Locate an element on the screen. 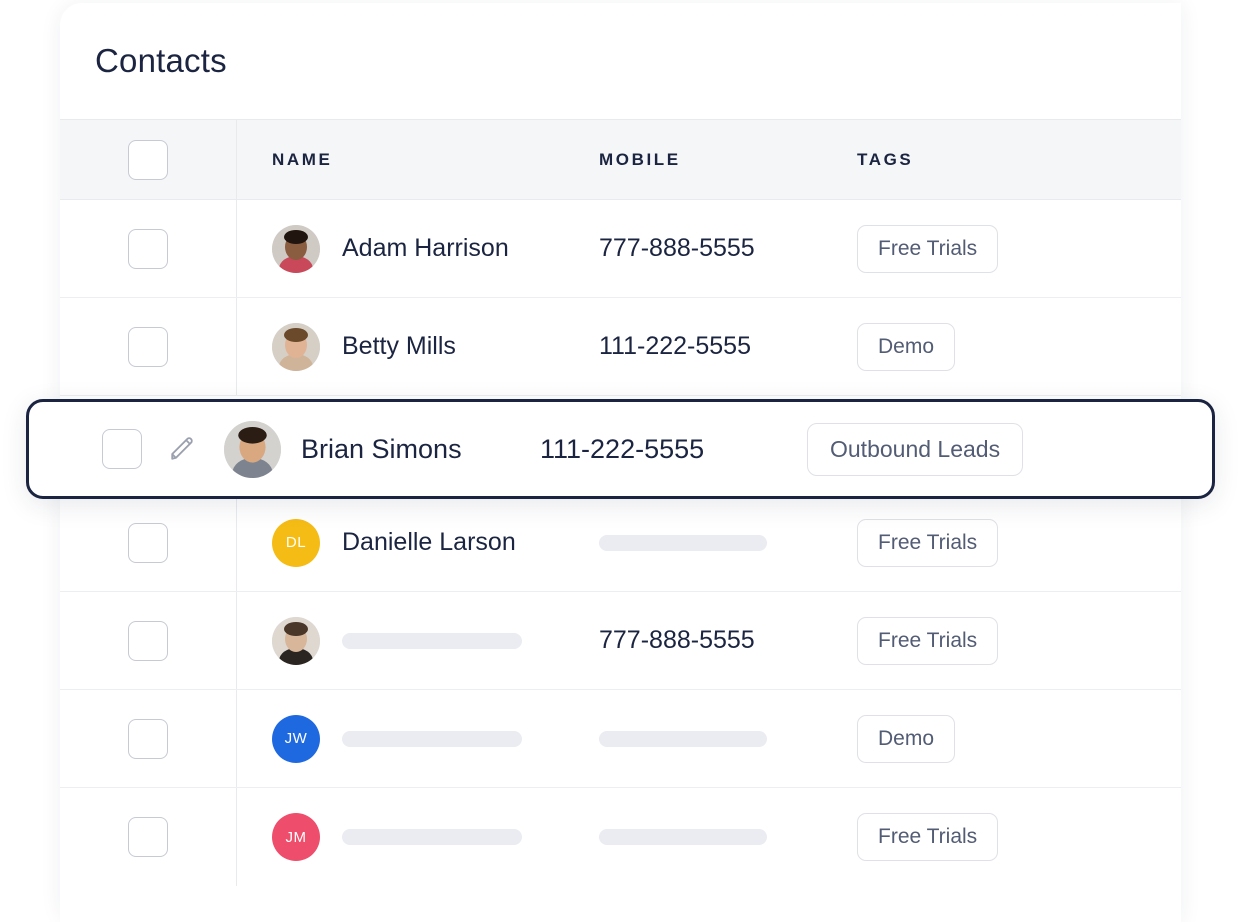 The width and height of the screenshot is (1240, 922). row-name-cell: Adam Harrison is located at coordinates (418, 248).